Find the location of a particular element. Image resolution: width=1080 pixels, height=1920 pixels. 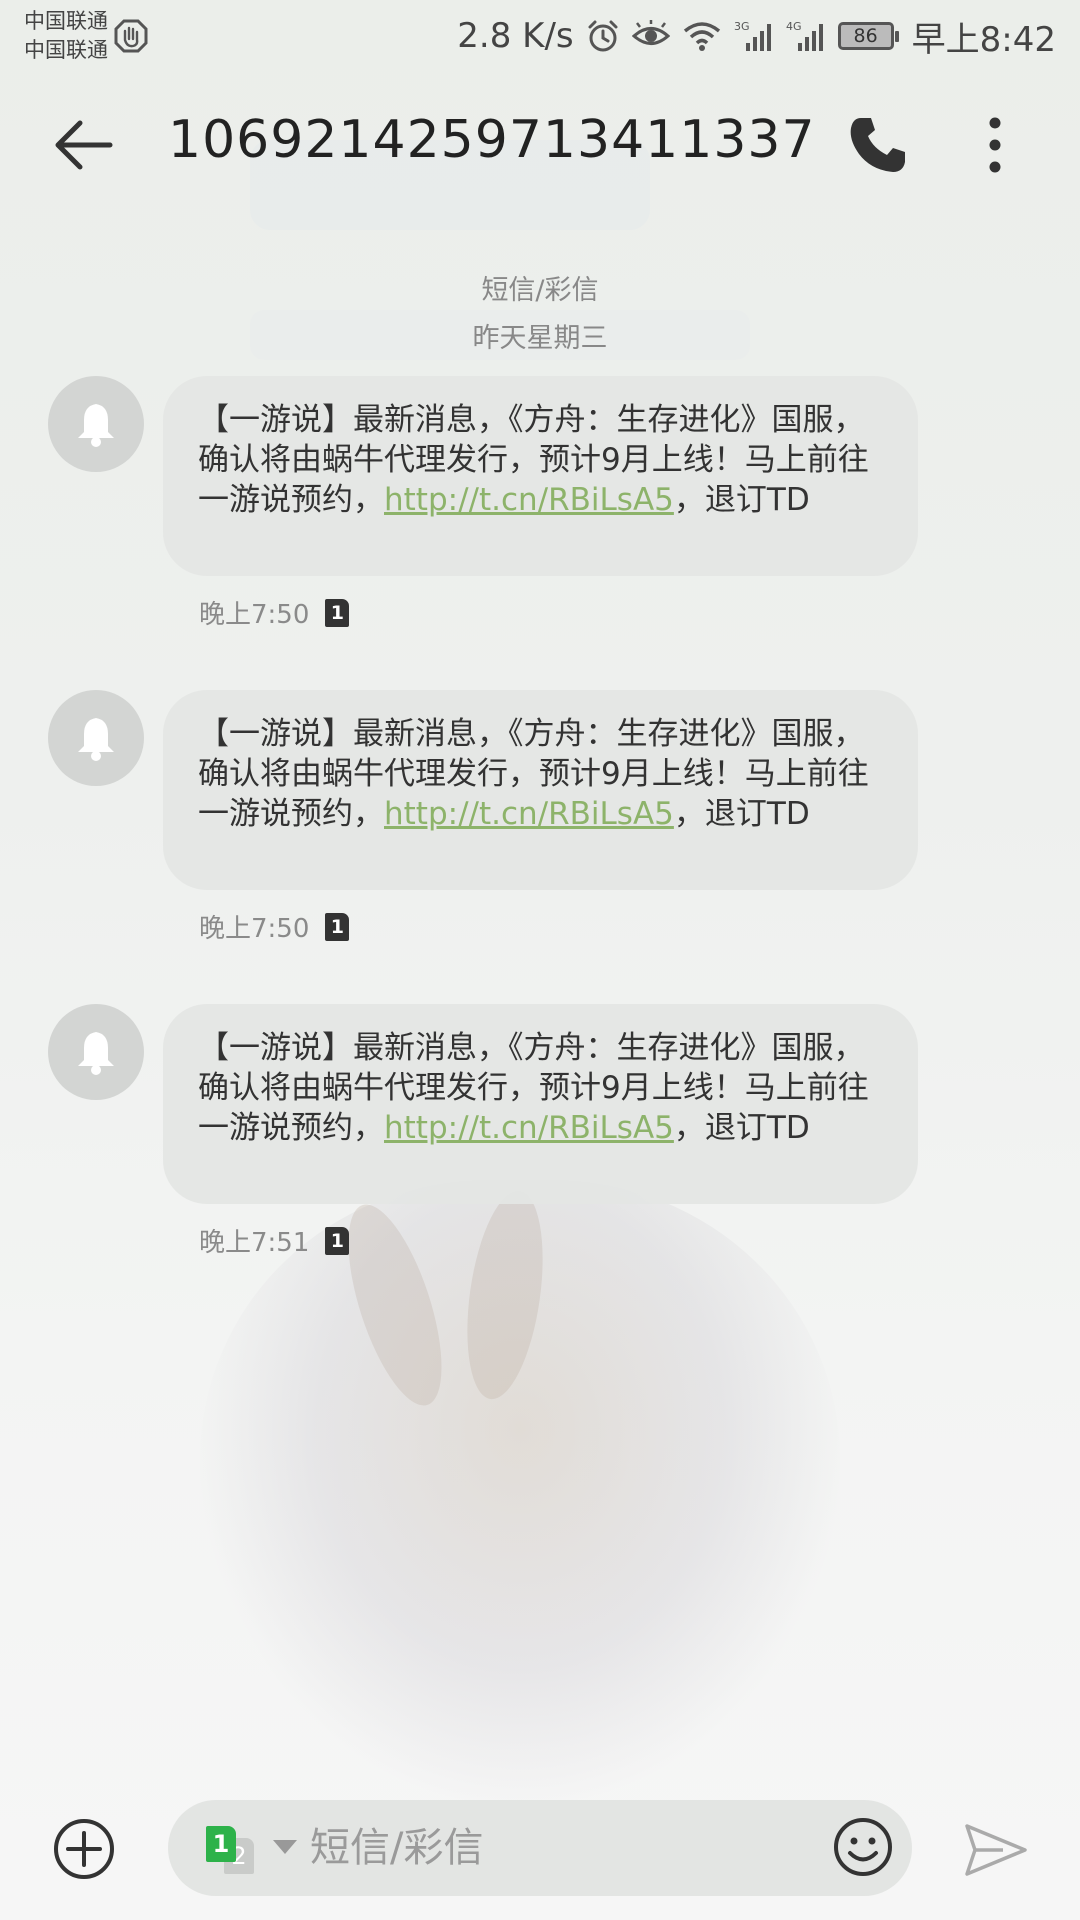

sim-selector: 2 1 is located at coordinates (231, 1850).